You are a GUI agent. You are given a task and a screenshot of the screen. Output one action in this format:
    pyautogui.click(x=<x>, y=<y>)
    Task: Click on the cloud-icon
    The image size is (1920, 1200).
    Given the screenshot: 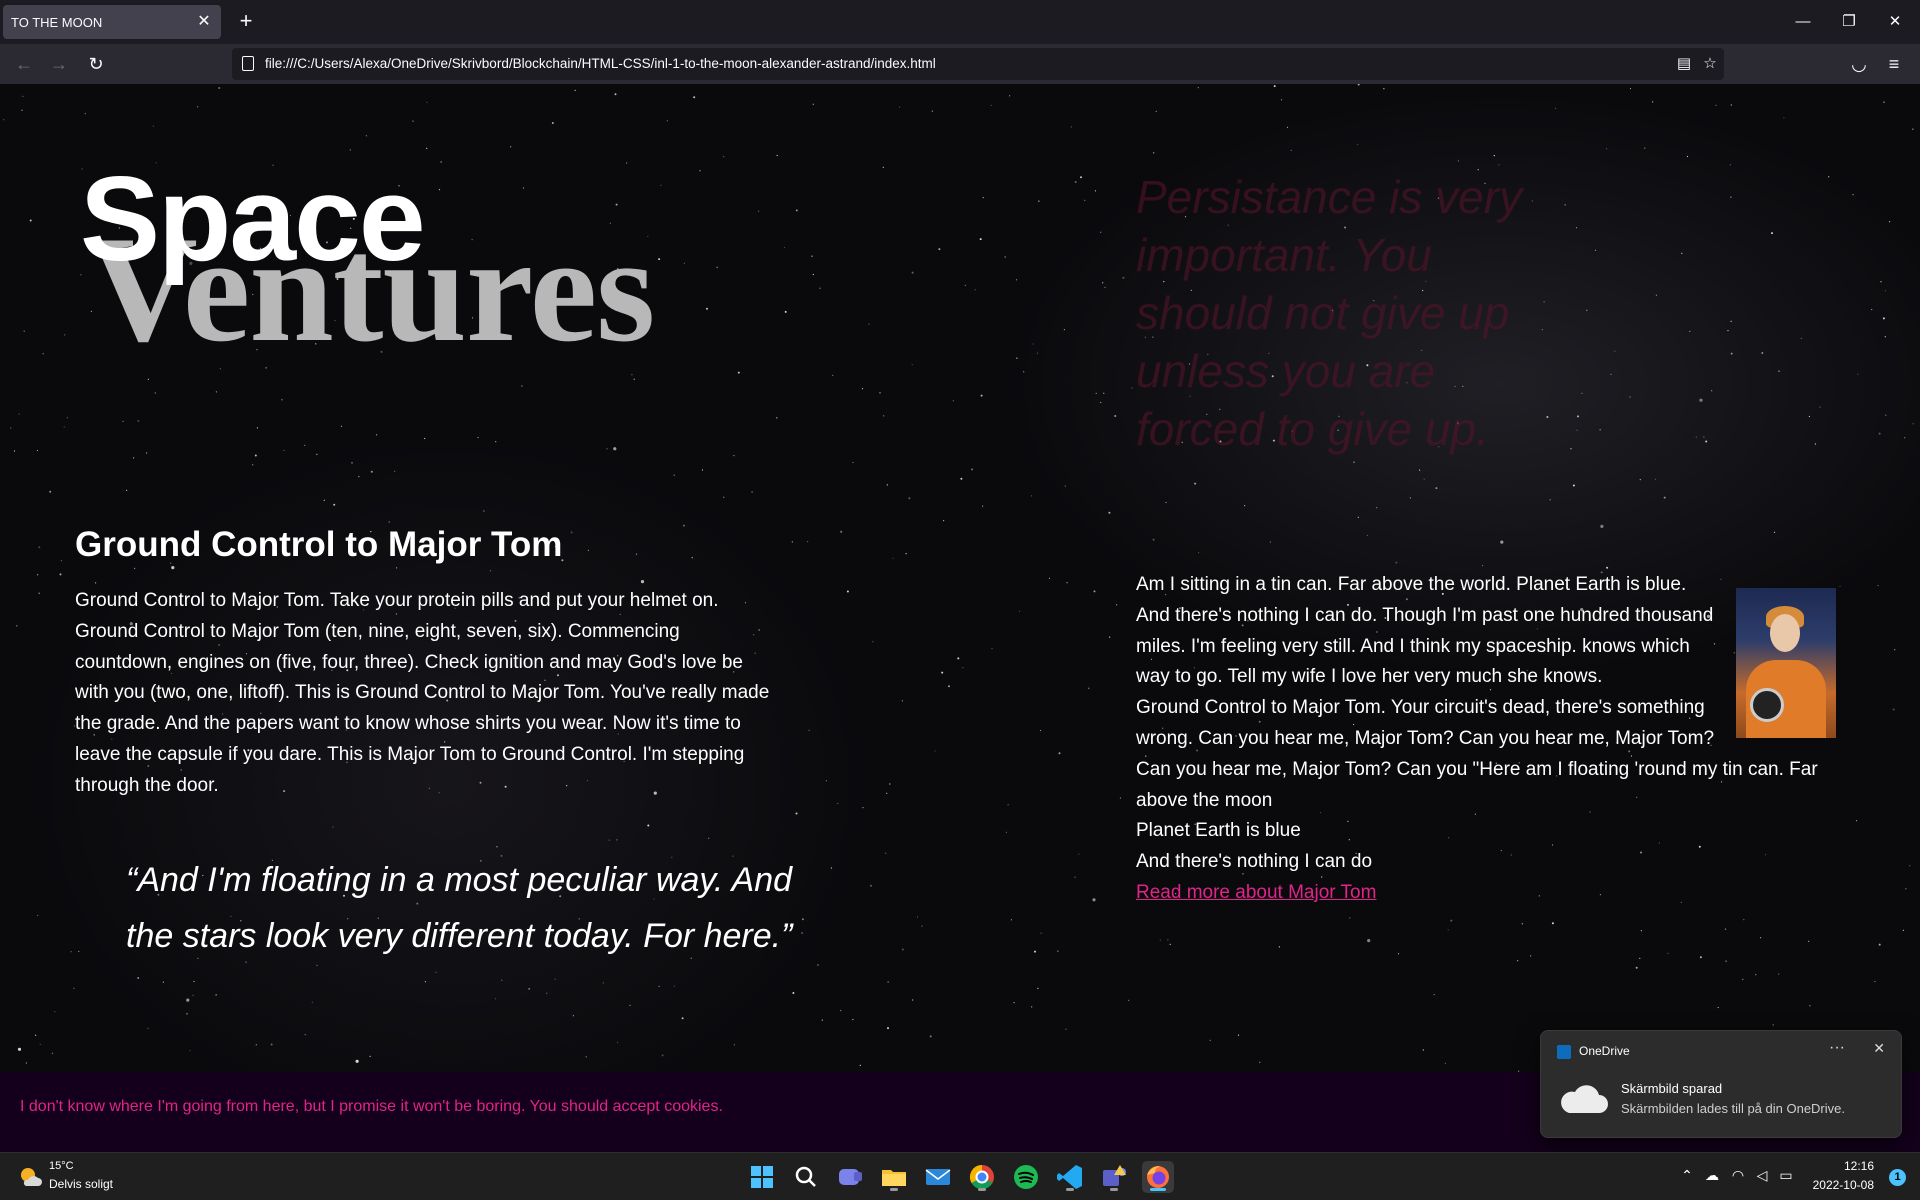 What is the action you would take?
    pyautogui.click(x=1584, y=1099)
    